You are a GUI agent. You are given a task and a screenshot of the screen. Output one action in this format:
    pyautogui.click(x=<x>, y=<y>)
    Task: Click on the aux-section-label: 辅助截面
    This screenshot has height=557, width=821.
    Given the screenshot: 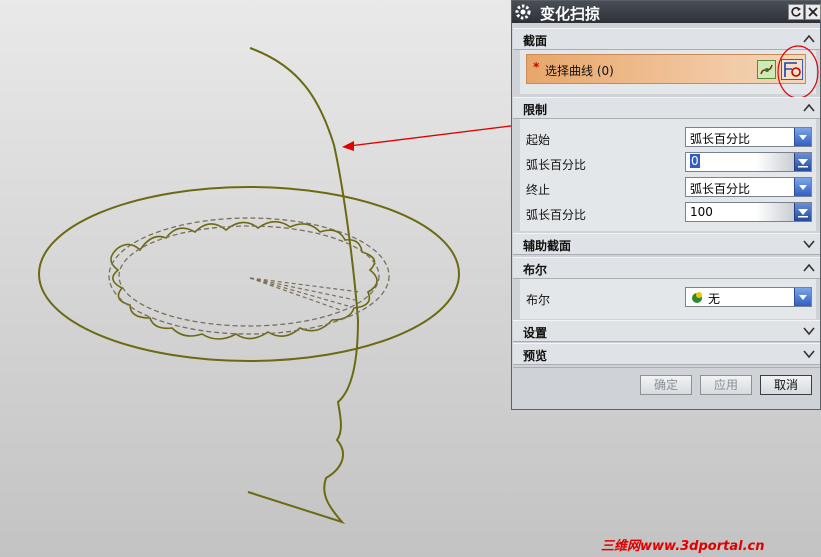 What is the action you would take?
    pyautogui.click(x=547, y=246)
    